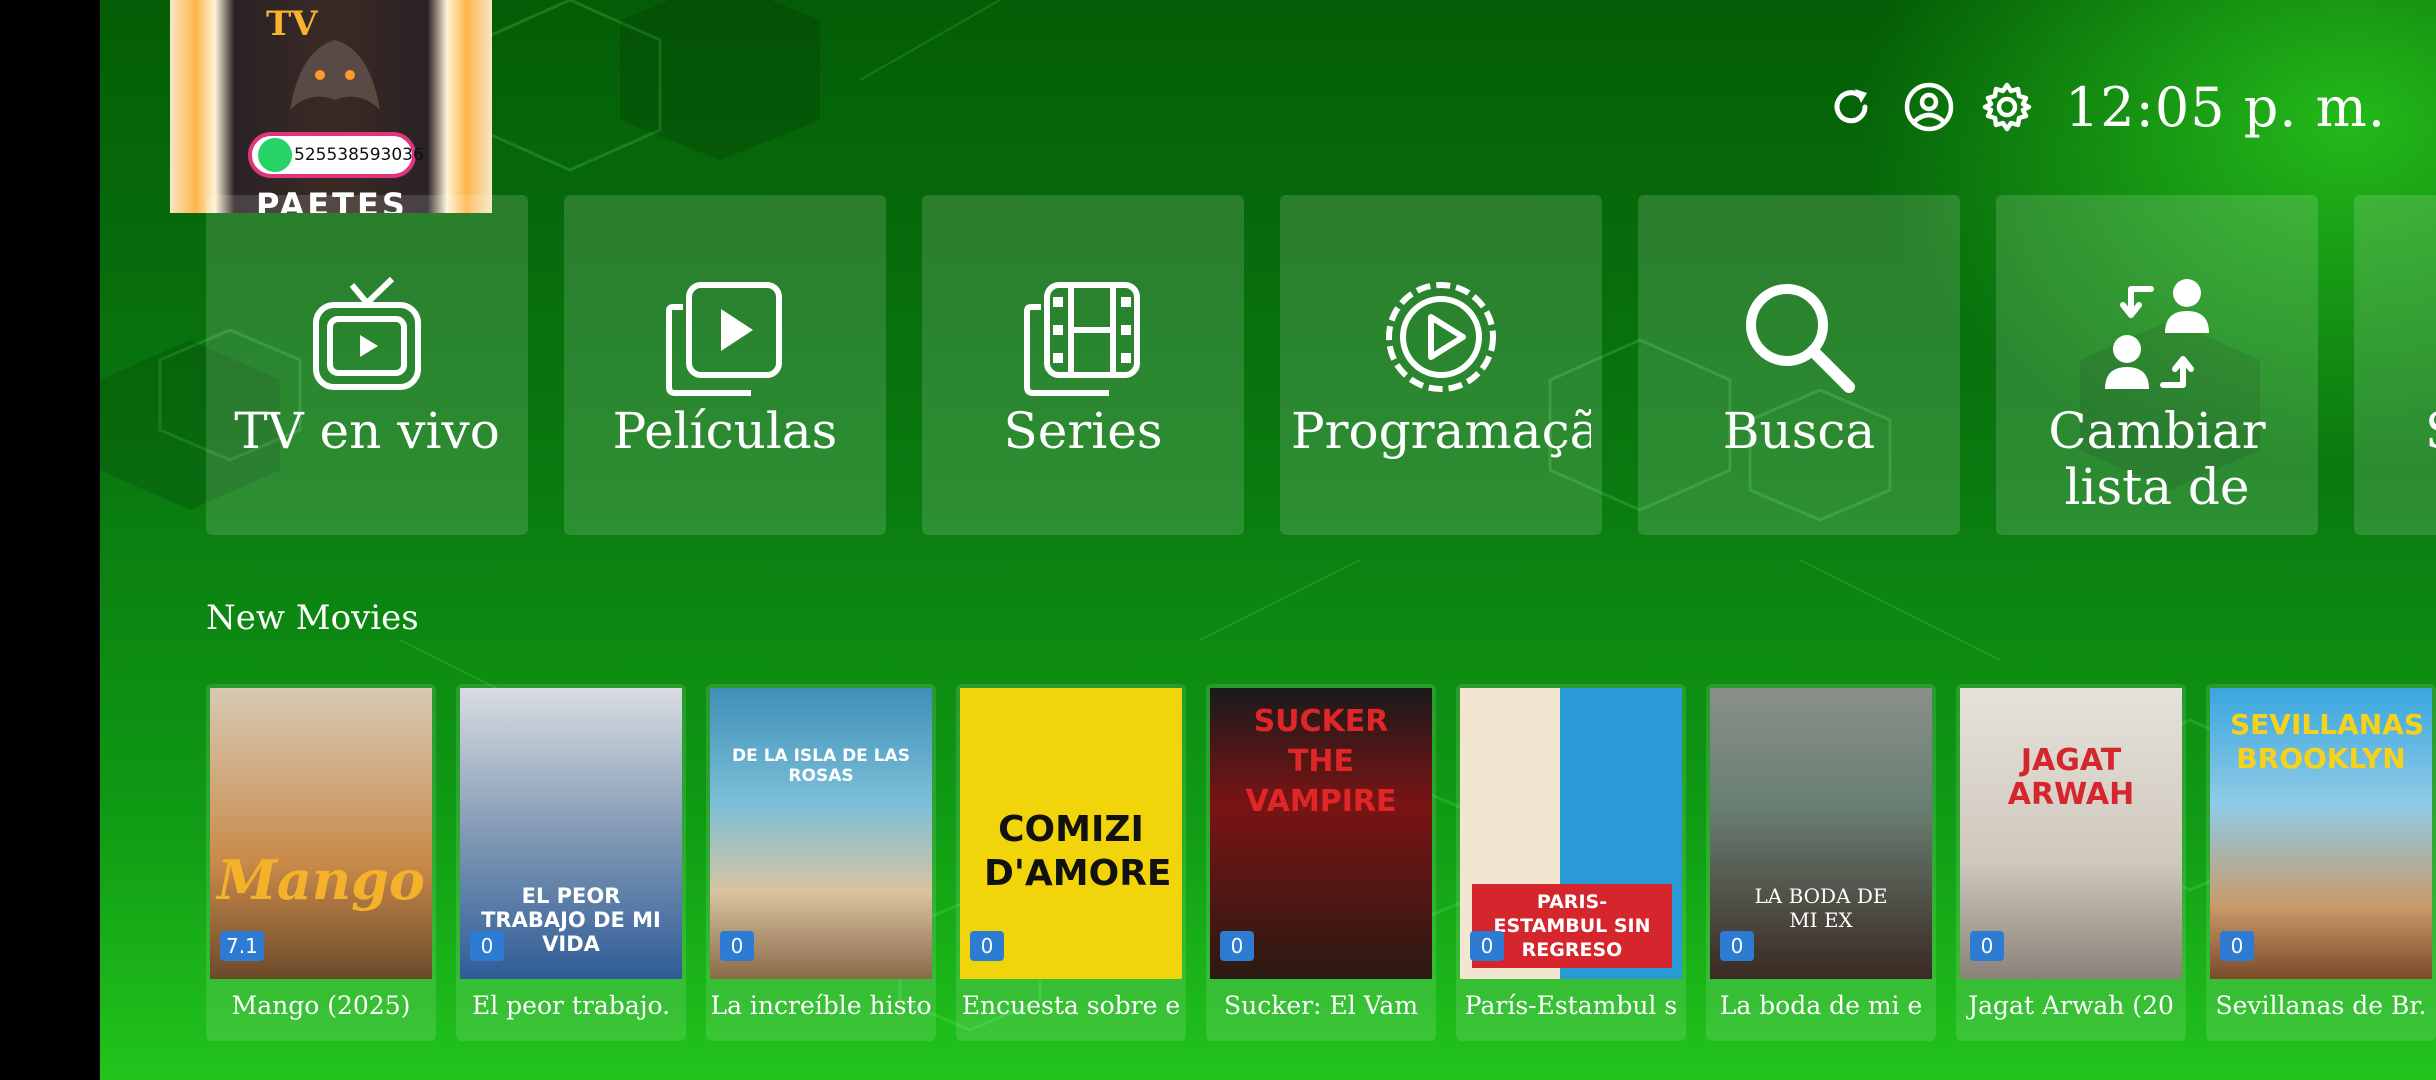  I want to click on movie-poster: SEVILLANAS BROOKLYN 0, so click(2321, 833).